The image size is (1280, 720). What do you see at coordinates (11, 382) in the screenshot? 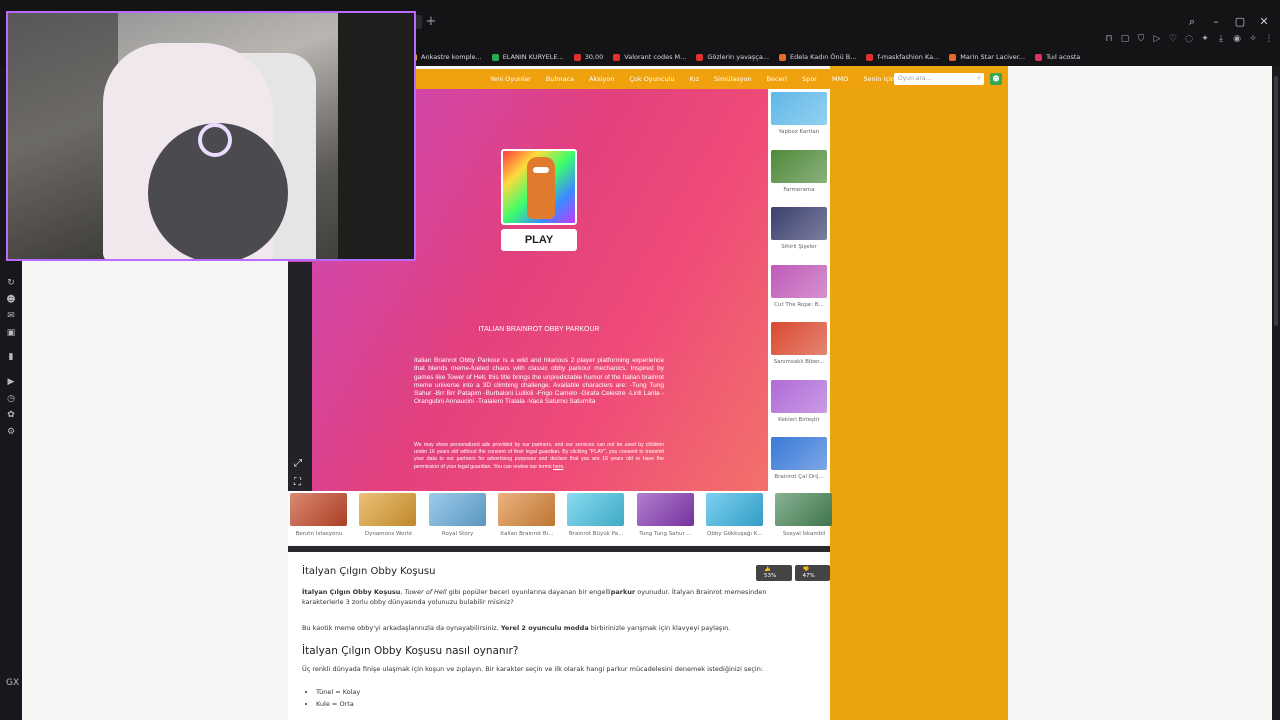
I see `player-icon: ▶` at bounding box center [11, 382].